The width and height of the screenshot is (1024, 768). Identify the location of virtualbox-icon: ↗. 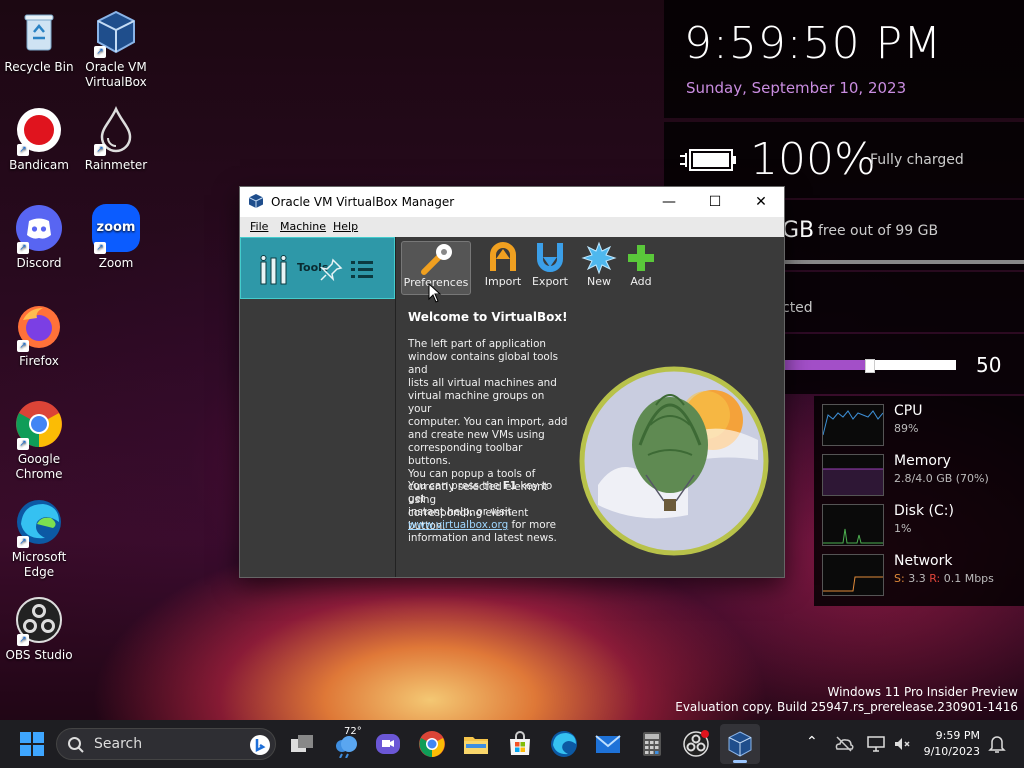
(116, 33).